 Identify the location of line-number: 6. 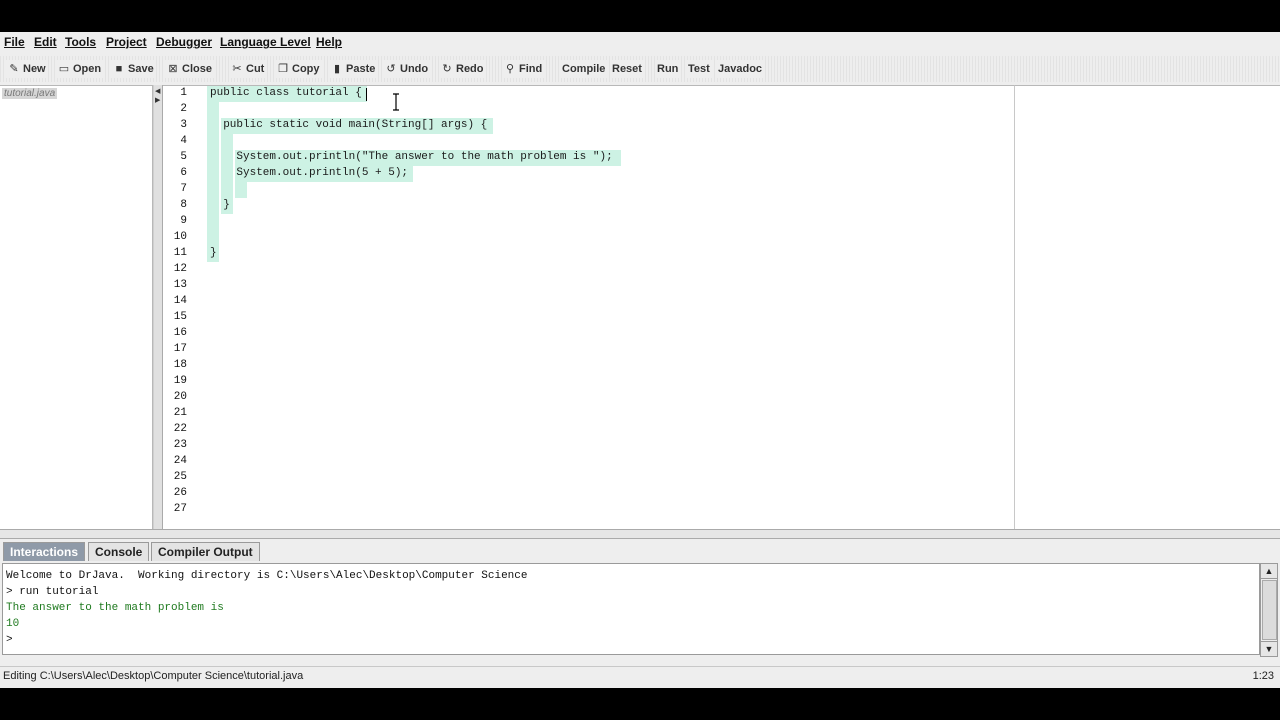
(183, 173).